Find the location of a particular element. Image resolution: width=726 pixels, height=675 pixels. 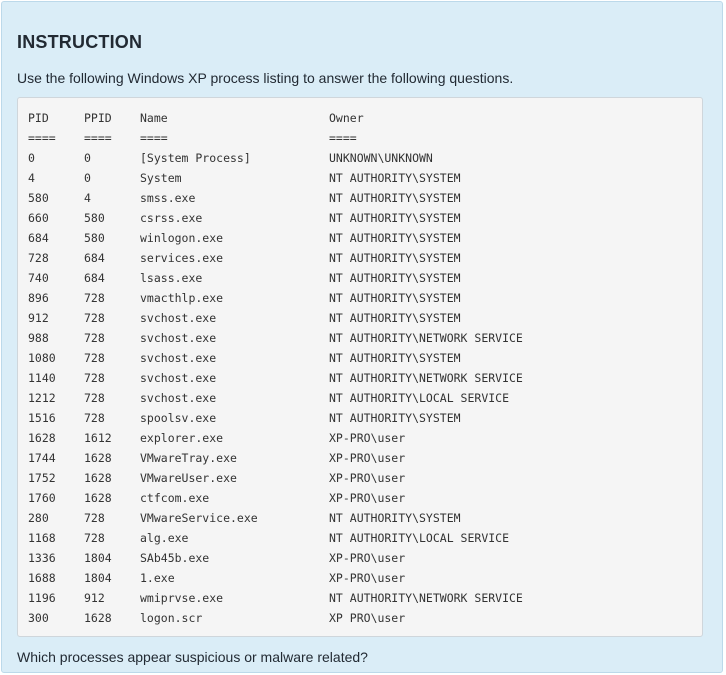

column-header-pid: PID is located at coordinates (38, 118).